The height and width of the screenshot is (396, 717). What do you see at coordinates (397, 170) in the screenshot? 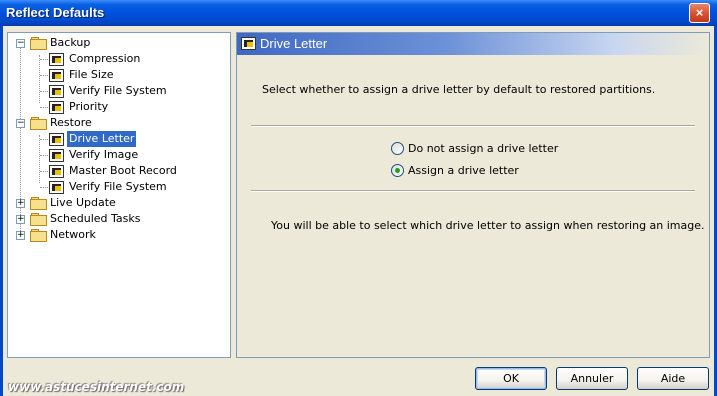
I see `radio-button-on` at bounding box center [397, 170].